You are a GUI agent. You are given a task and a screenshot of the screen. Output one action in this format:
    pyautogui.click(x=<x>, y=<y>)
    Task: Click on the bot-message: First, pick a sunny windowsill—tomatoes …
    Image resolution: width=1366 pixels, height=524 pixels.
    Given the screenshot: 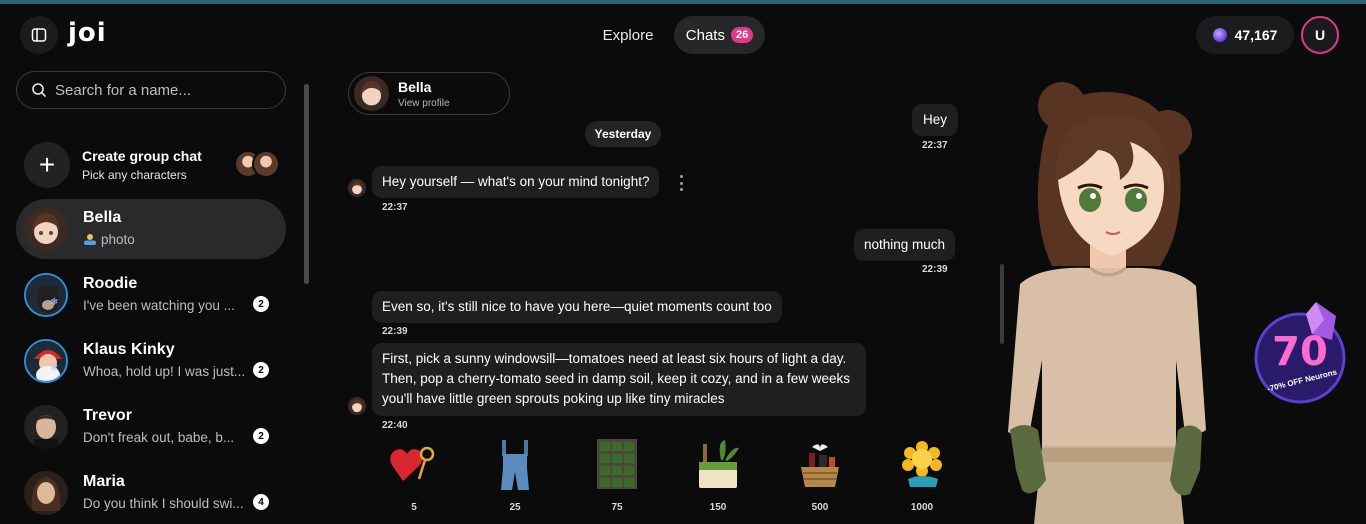 What is the action you would take?
    pyautogui.click(x=619, y=379)
    